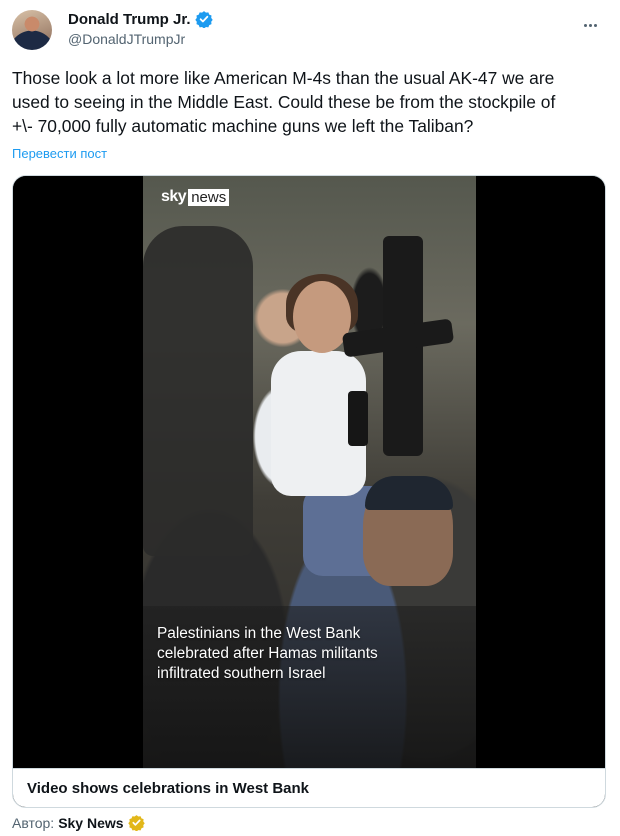 Image resolution: width=620 pixels, height=836 pixels. Describe the element at coordinates (90, 823) in the screenshot. I see `attribution-name: Sky News` at that location.